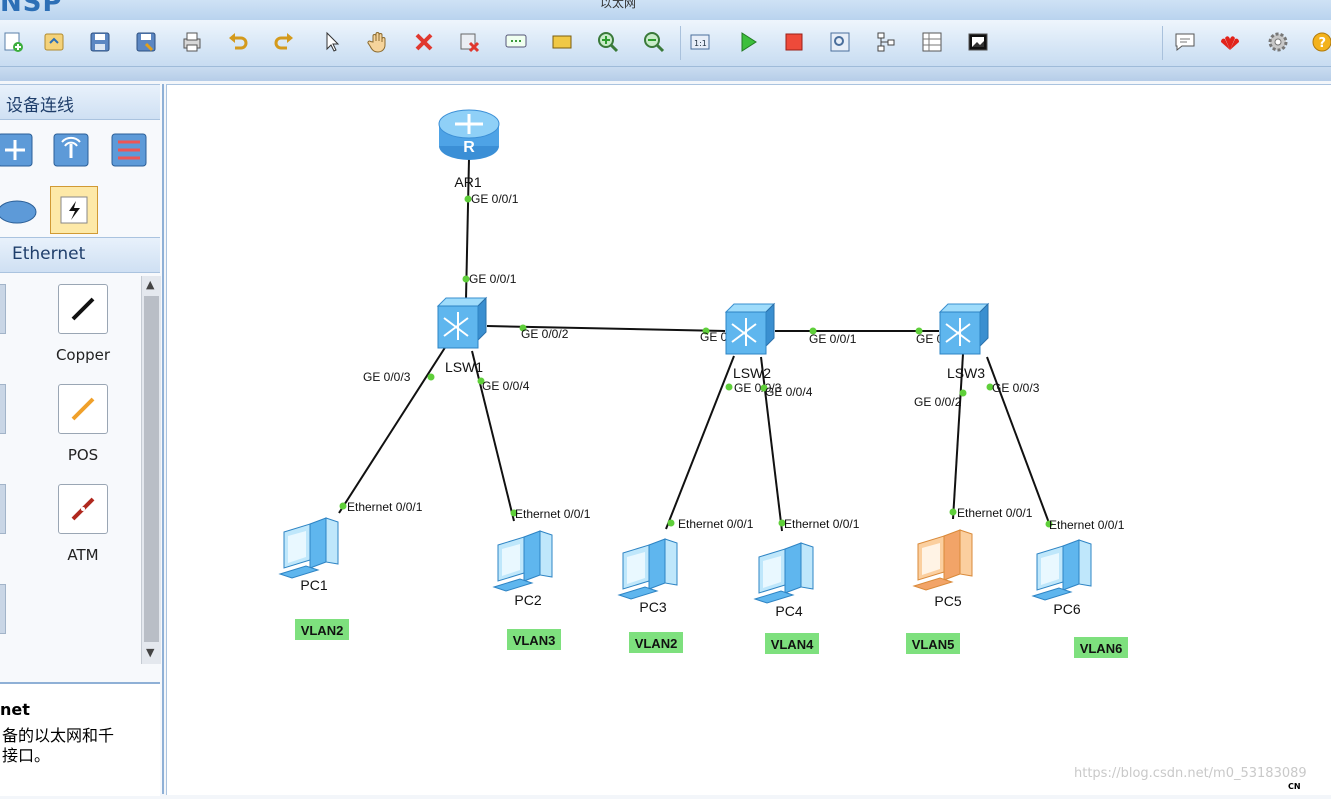 The height and width of the screenshot is (799, 1331). I want to click on scroll-thumb, so click(151, 469).